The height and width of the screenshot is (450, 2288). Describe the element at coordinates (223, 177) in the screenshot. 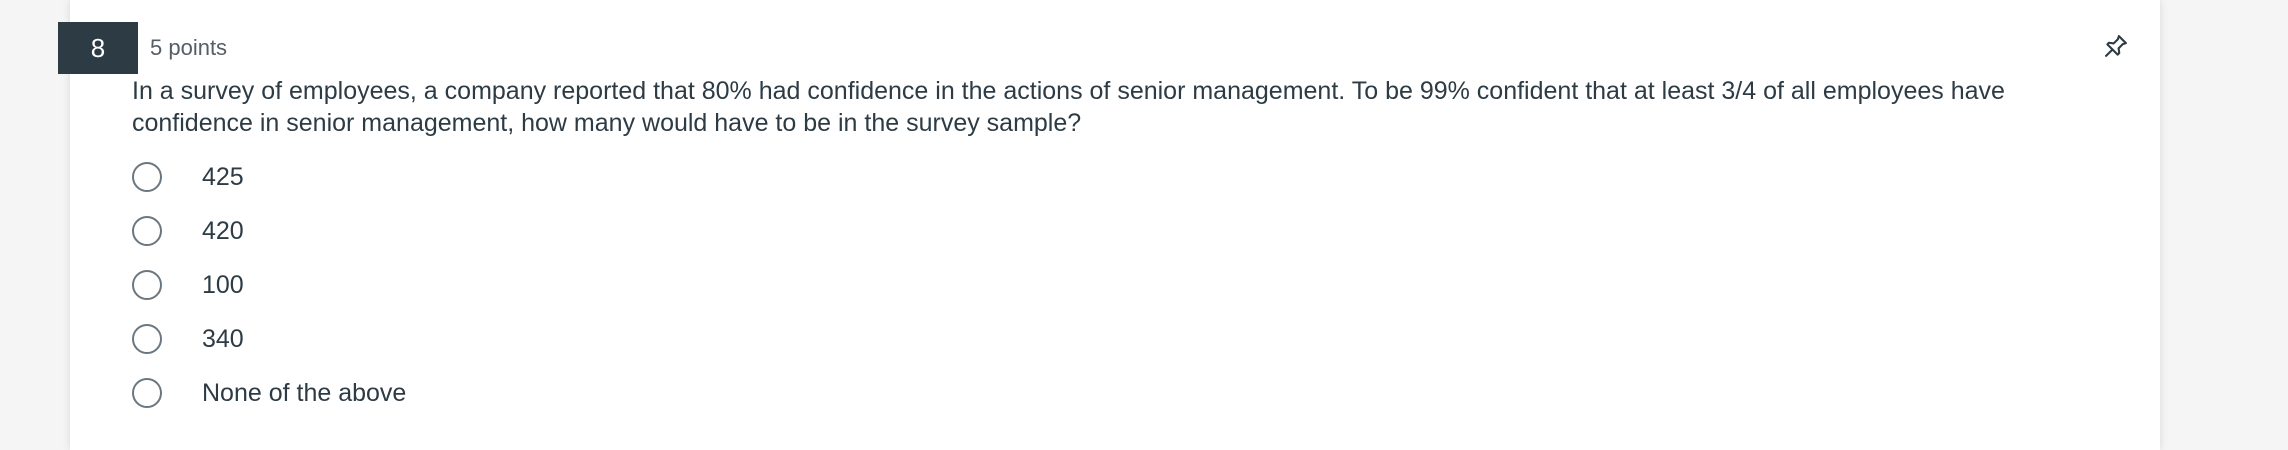

I see `answer-label: 425` at that location.